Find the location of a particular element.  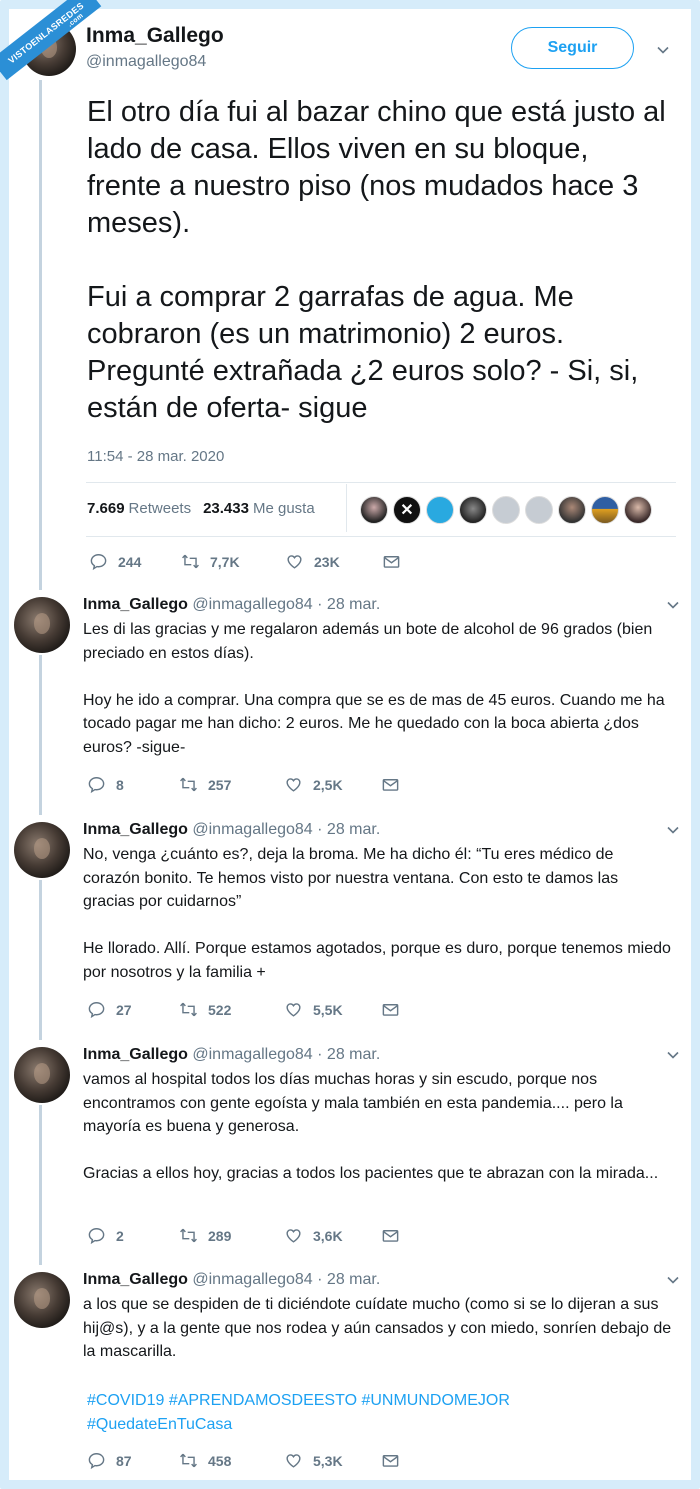

like-action: 5,5K is located at coordinates (332, 1009).